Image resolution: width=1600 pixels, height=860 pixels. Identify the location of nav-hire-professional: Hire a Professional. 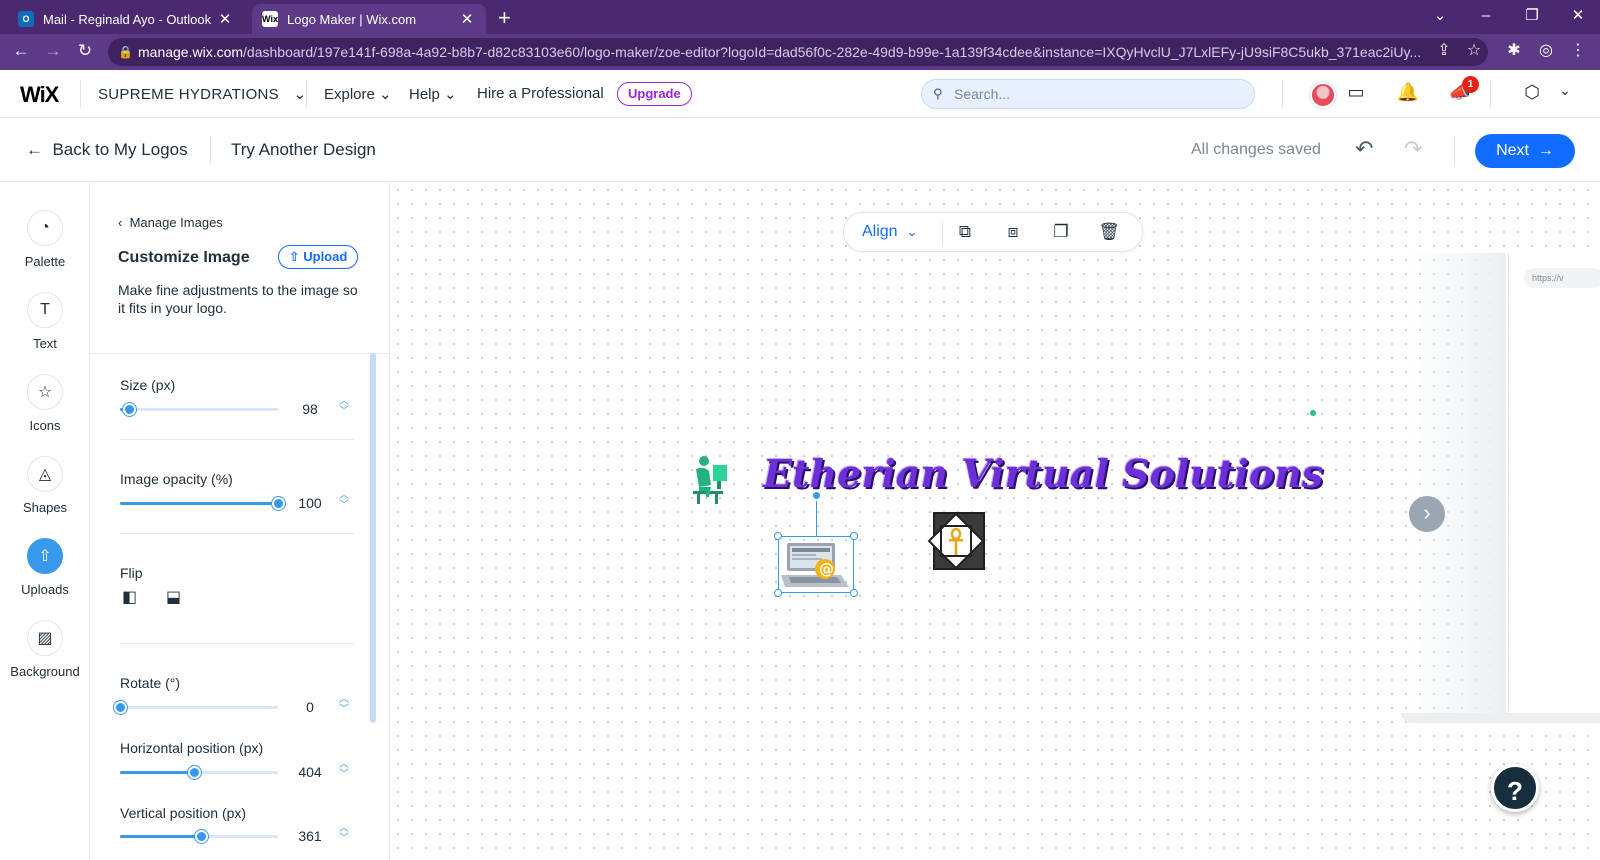
(540, 93).